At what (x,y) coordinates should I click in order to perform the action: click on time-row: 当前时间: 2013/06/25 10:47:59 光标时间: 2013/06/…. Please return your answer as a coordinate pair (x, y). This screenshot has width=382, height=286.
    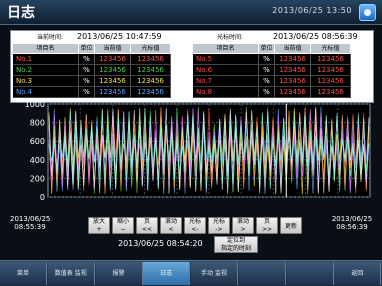
    Looking at the image, I should click on (192, 37).